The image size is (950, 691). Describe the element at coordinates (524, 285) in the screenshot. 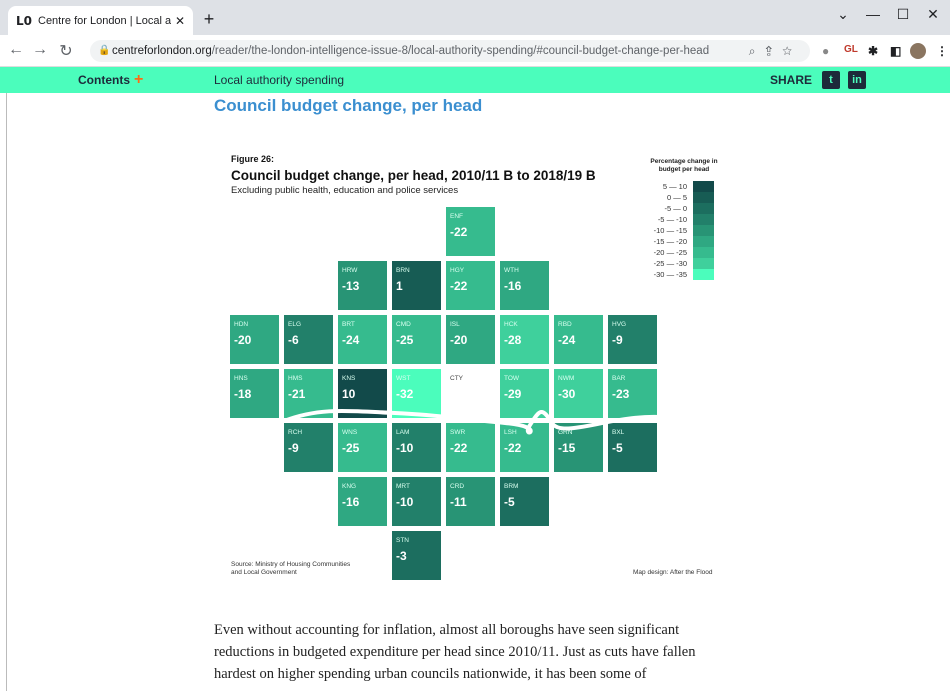

I see `borough-tile: WTH -16` at that location.